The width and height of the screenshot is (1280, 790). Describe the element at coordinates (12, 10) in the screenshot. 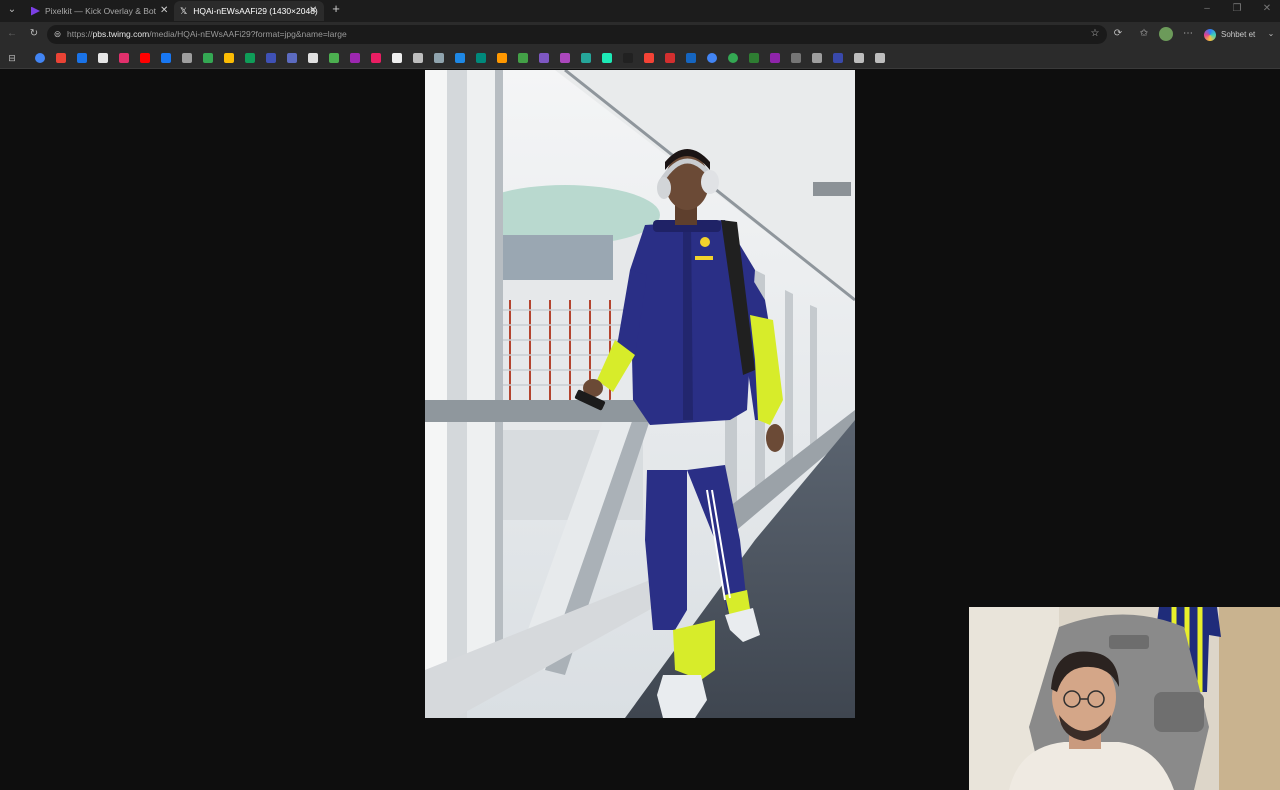

I see `tab-search-chevron-icon: ⌄` at that location.